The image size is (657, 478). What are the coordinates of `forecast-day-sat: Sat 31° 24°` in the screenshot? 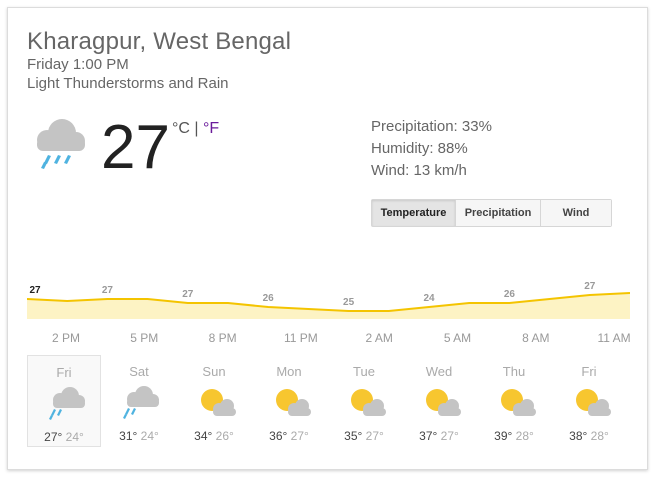 It's located at (139, 401).